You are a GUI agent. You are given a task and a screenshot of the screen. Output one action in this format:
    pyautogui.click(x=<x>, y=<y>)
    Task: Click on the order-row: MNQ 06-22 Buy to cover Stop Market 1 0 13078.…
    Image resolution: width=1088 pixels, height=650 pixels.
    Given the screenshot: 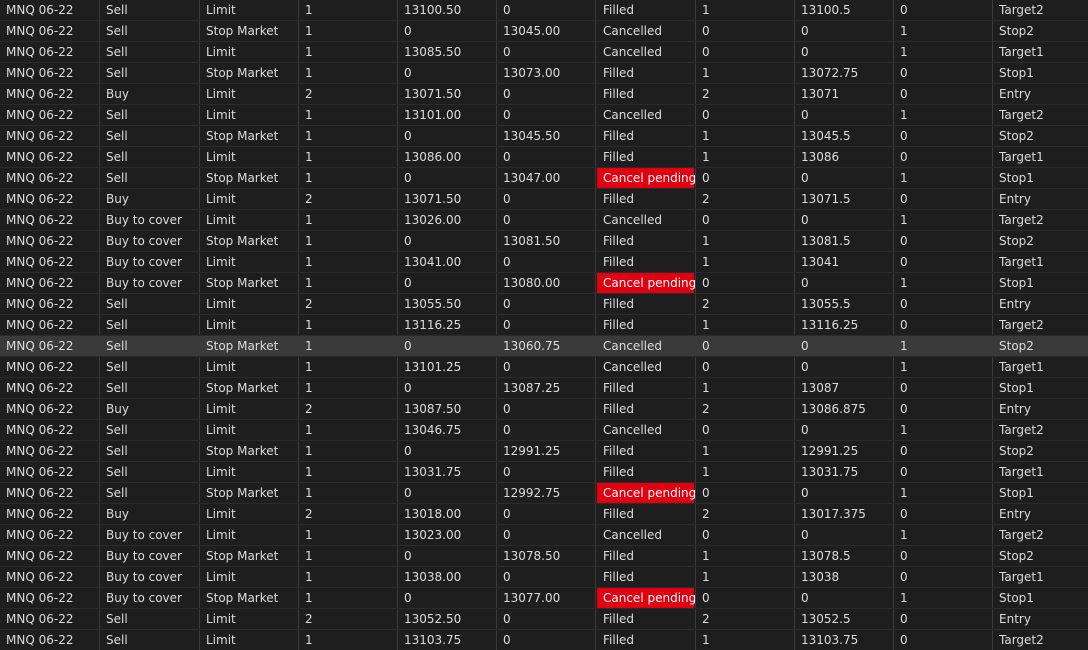 What is the action you would take?
    pyautogui.click(x=544, y=556)
    